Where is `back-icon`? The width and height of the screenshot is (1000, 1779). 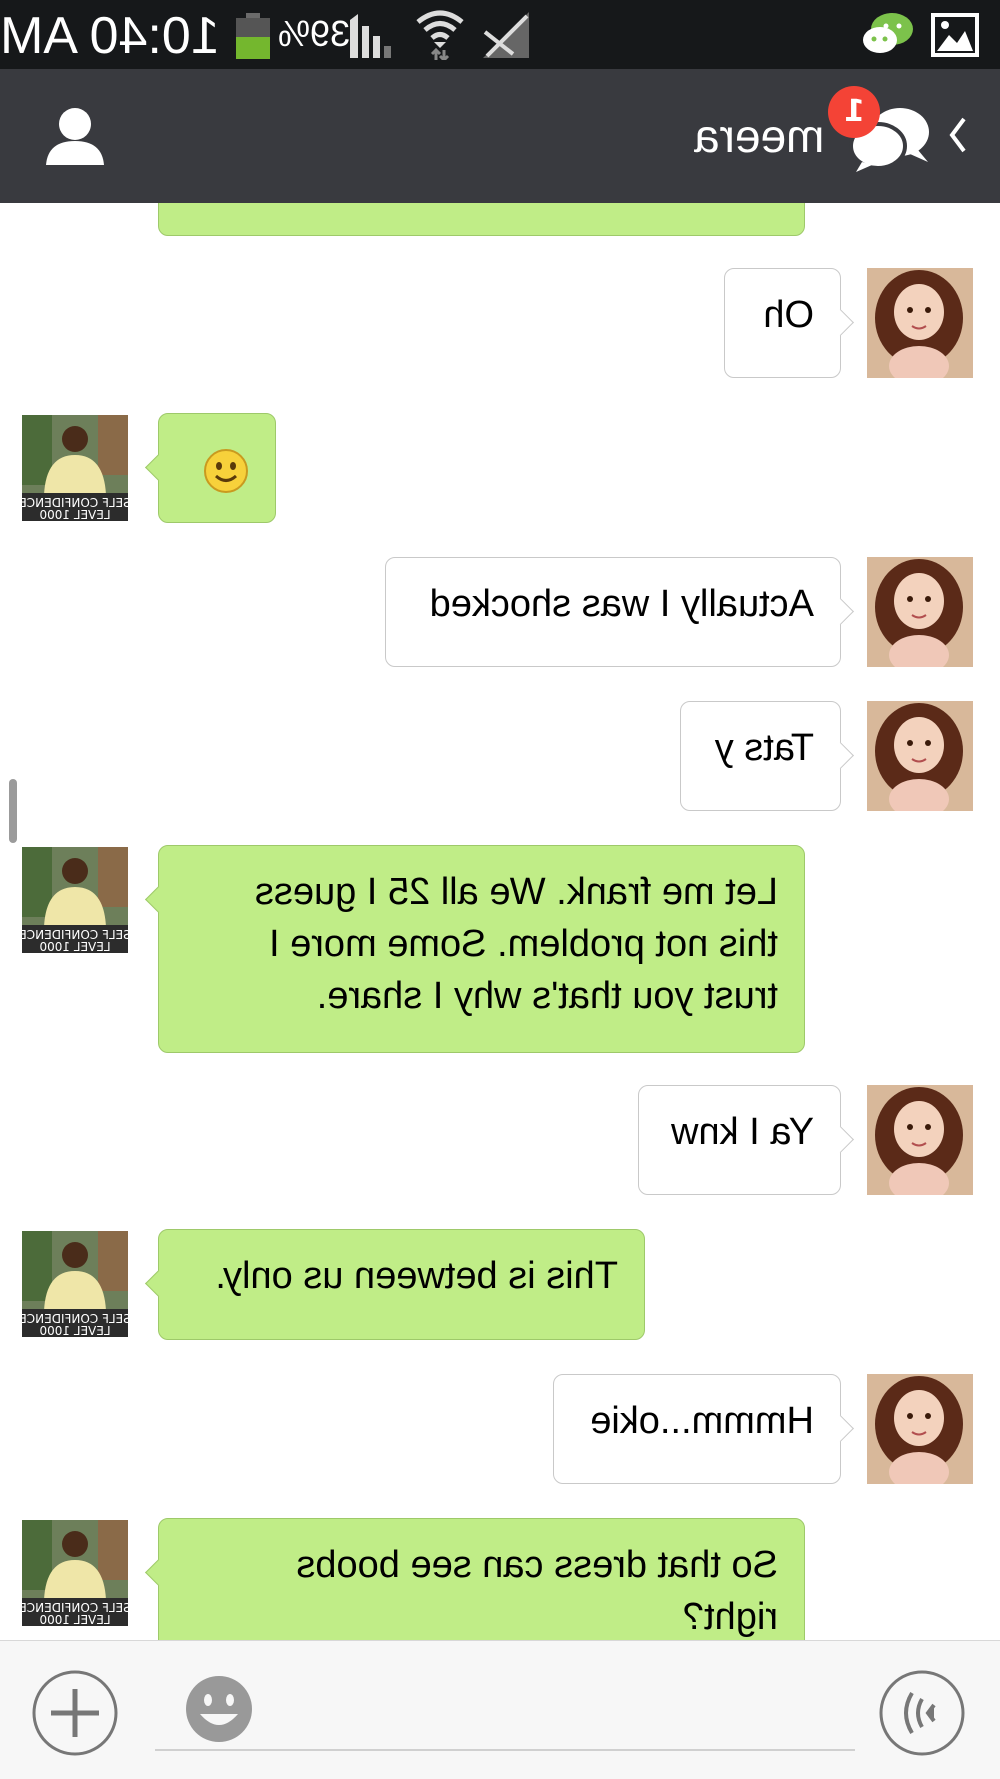
back-icon is located at coordinates (959, 135).